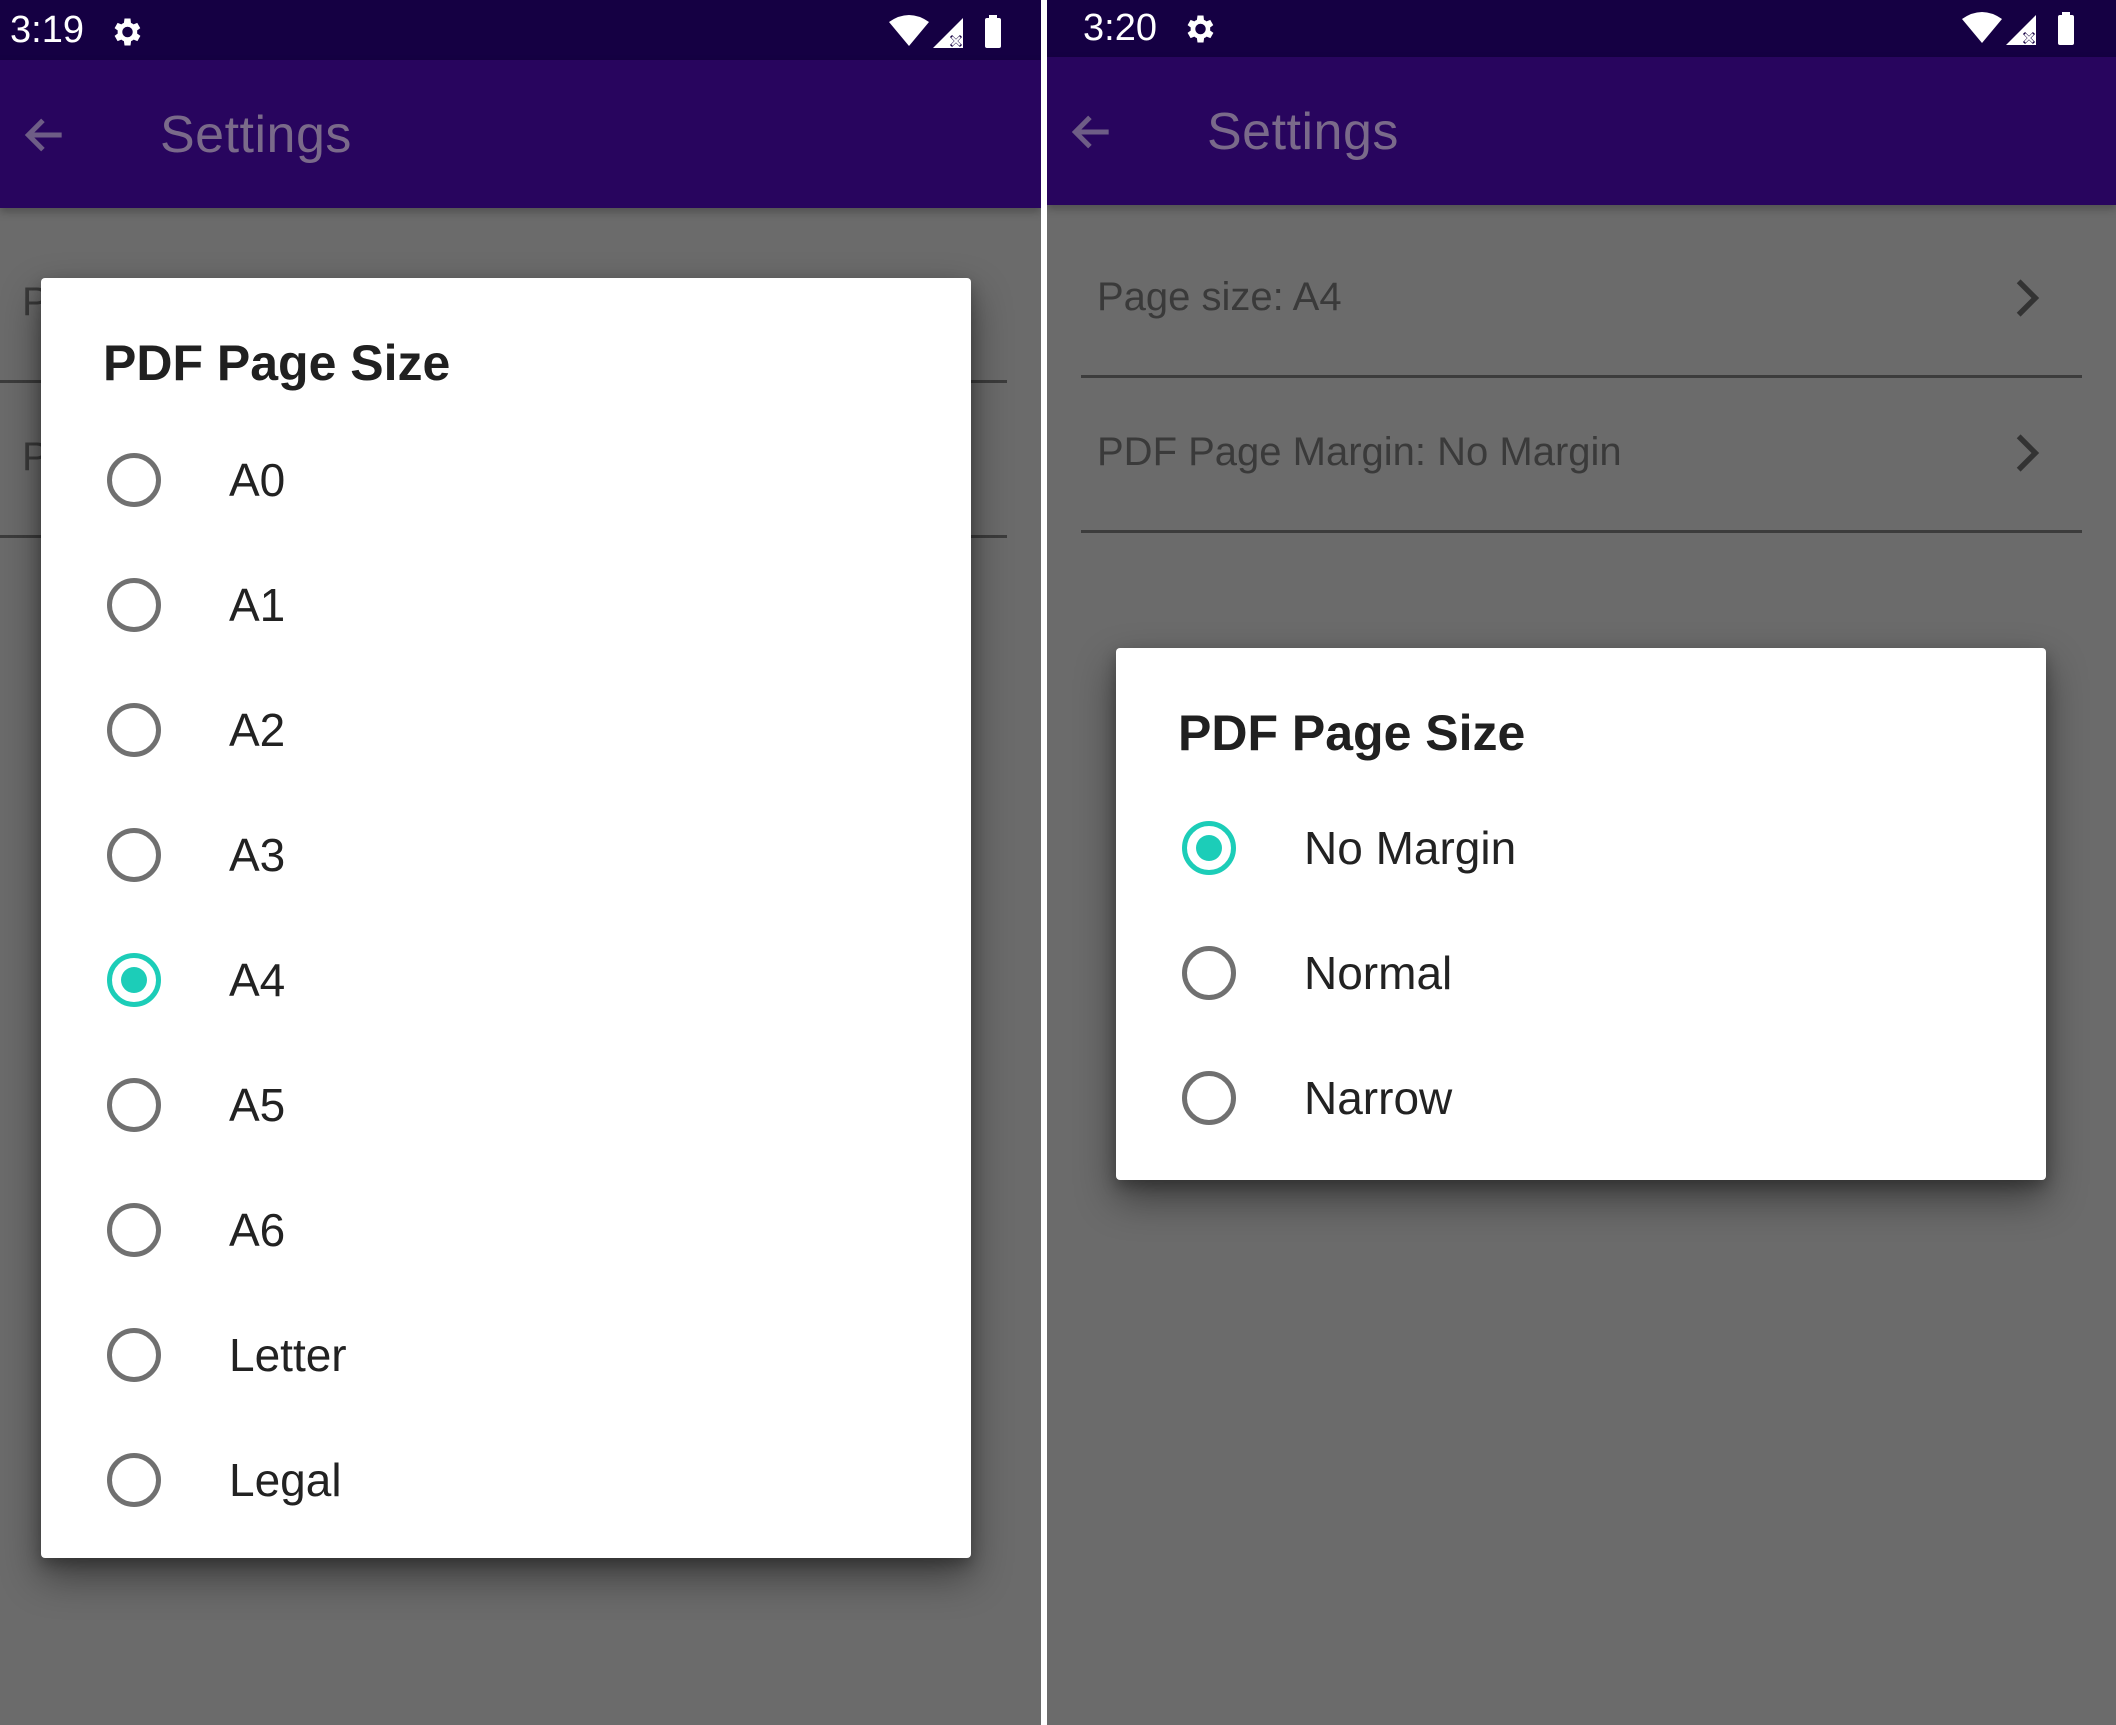  Describe the element at coordinates (506, 1355) in the screenshot. I see `radio-option-letter: Letter` at that location.